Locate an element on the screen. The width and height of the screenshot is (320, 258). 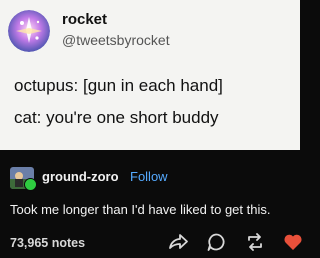
reblog-icon is located at coordinates (255, 242).